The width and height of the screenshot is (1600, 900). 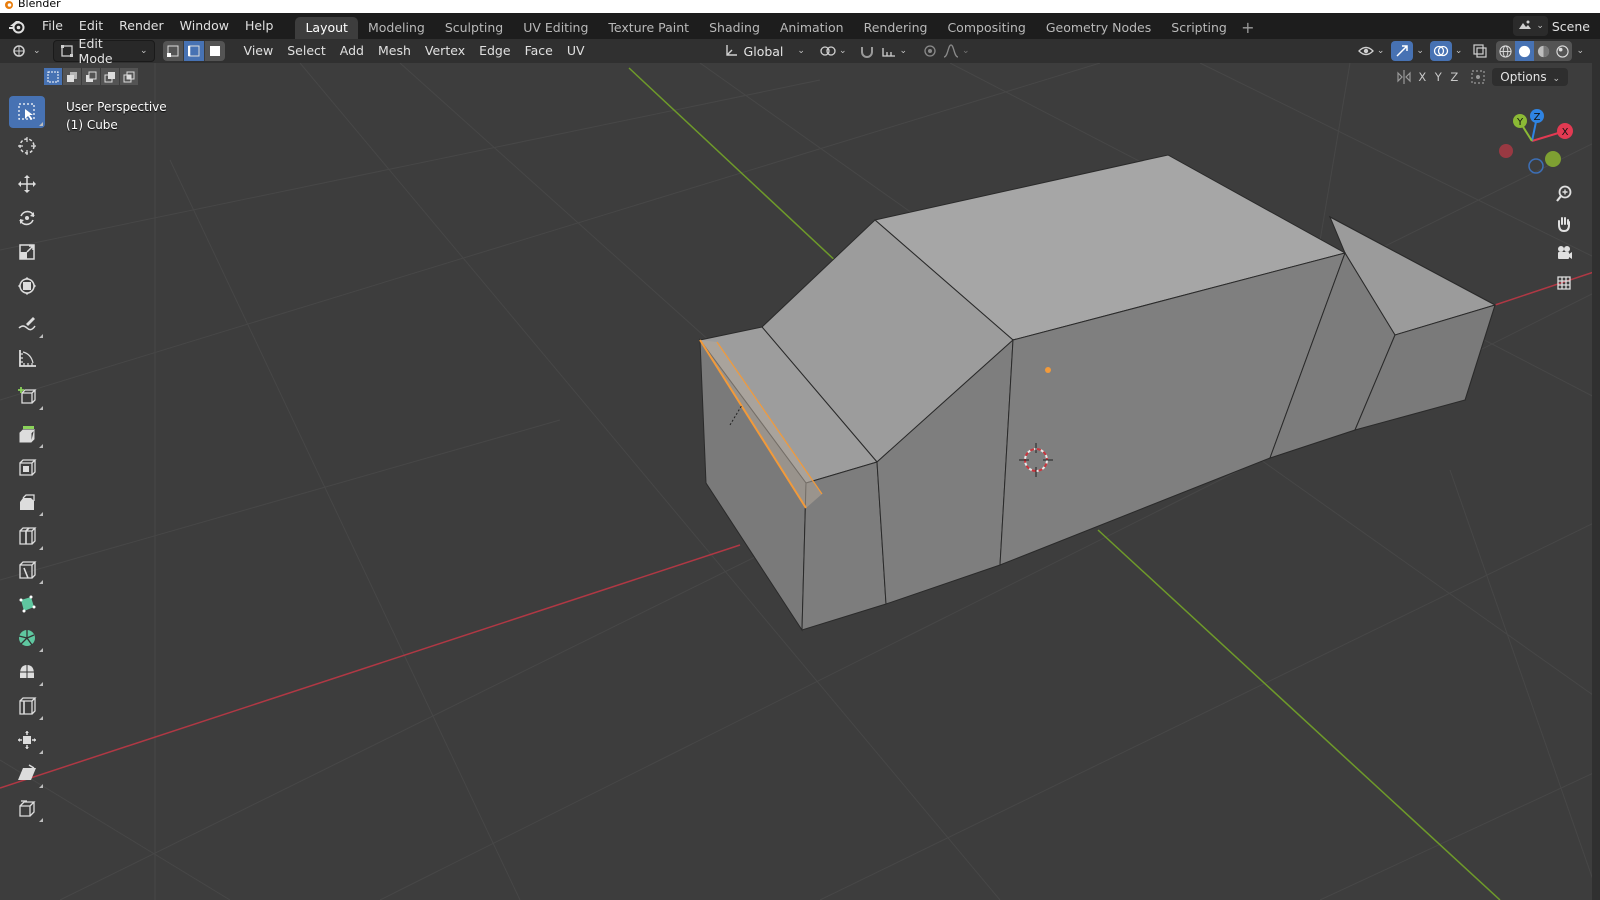 I want to click on transform-orientation-dropdown: Global ⌄, so click(x=764, y=51).